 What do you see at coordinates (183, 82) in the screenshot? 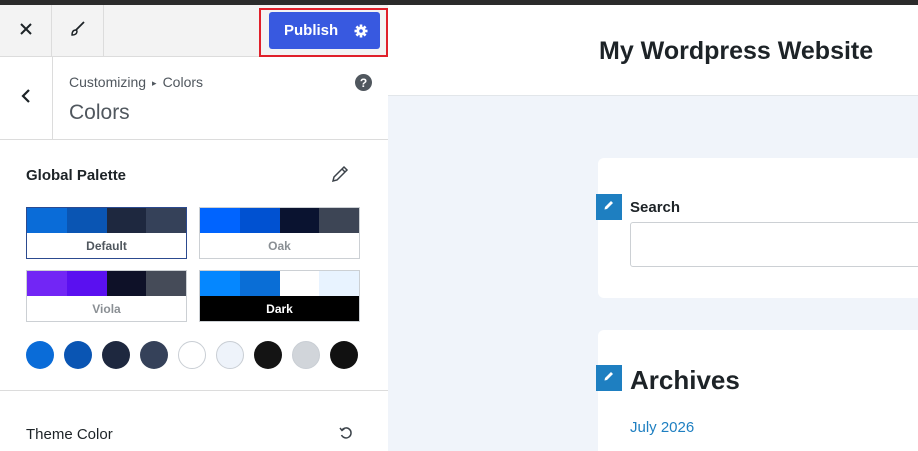
I see `breadcrumb-current: Colors` at bounding box center [183, 82].